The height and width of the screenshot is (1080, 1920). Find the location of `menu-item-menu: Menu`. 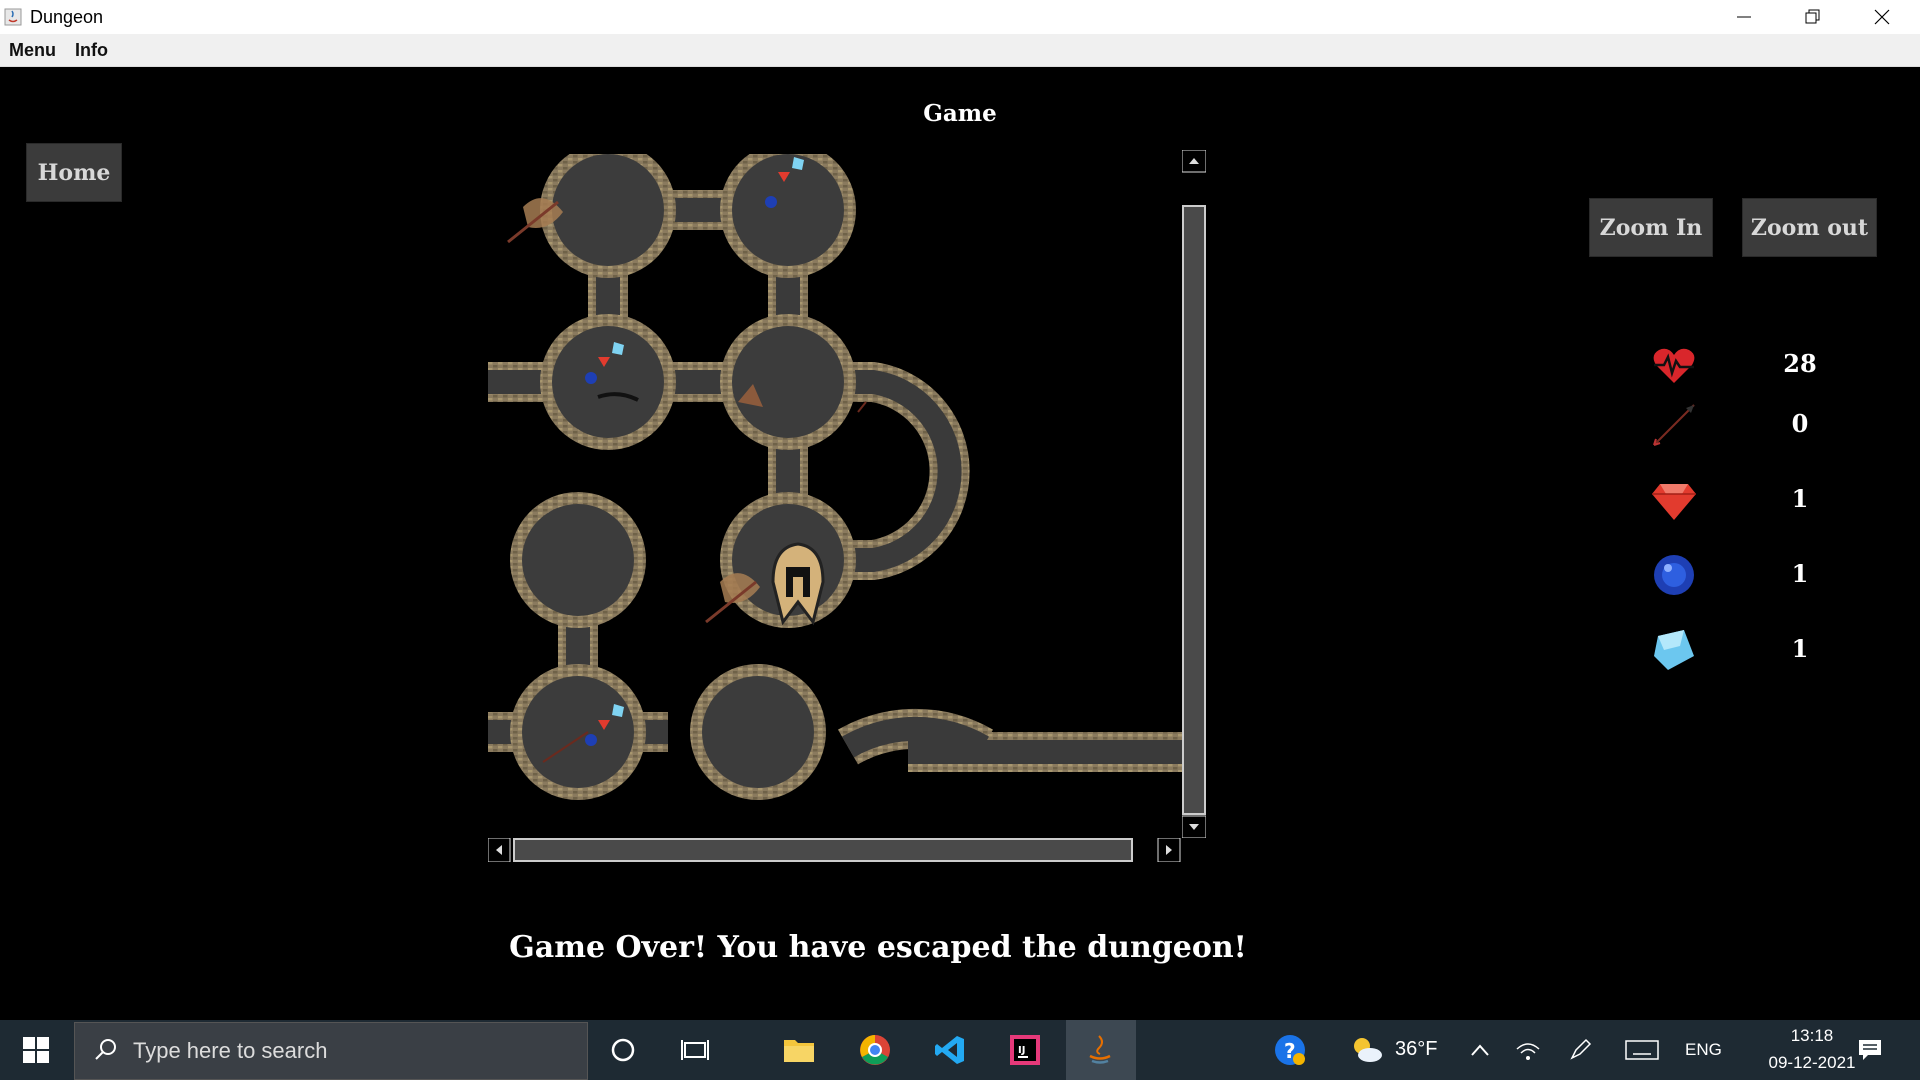

menu-item-menu: Menu is located at coordinates (32, 50).